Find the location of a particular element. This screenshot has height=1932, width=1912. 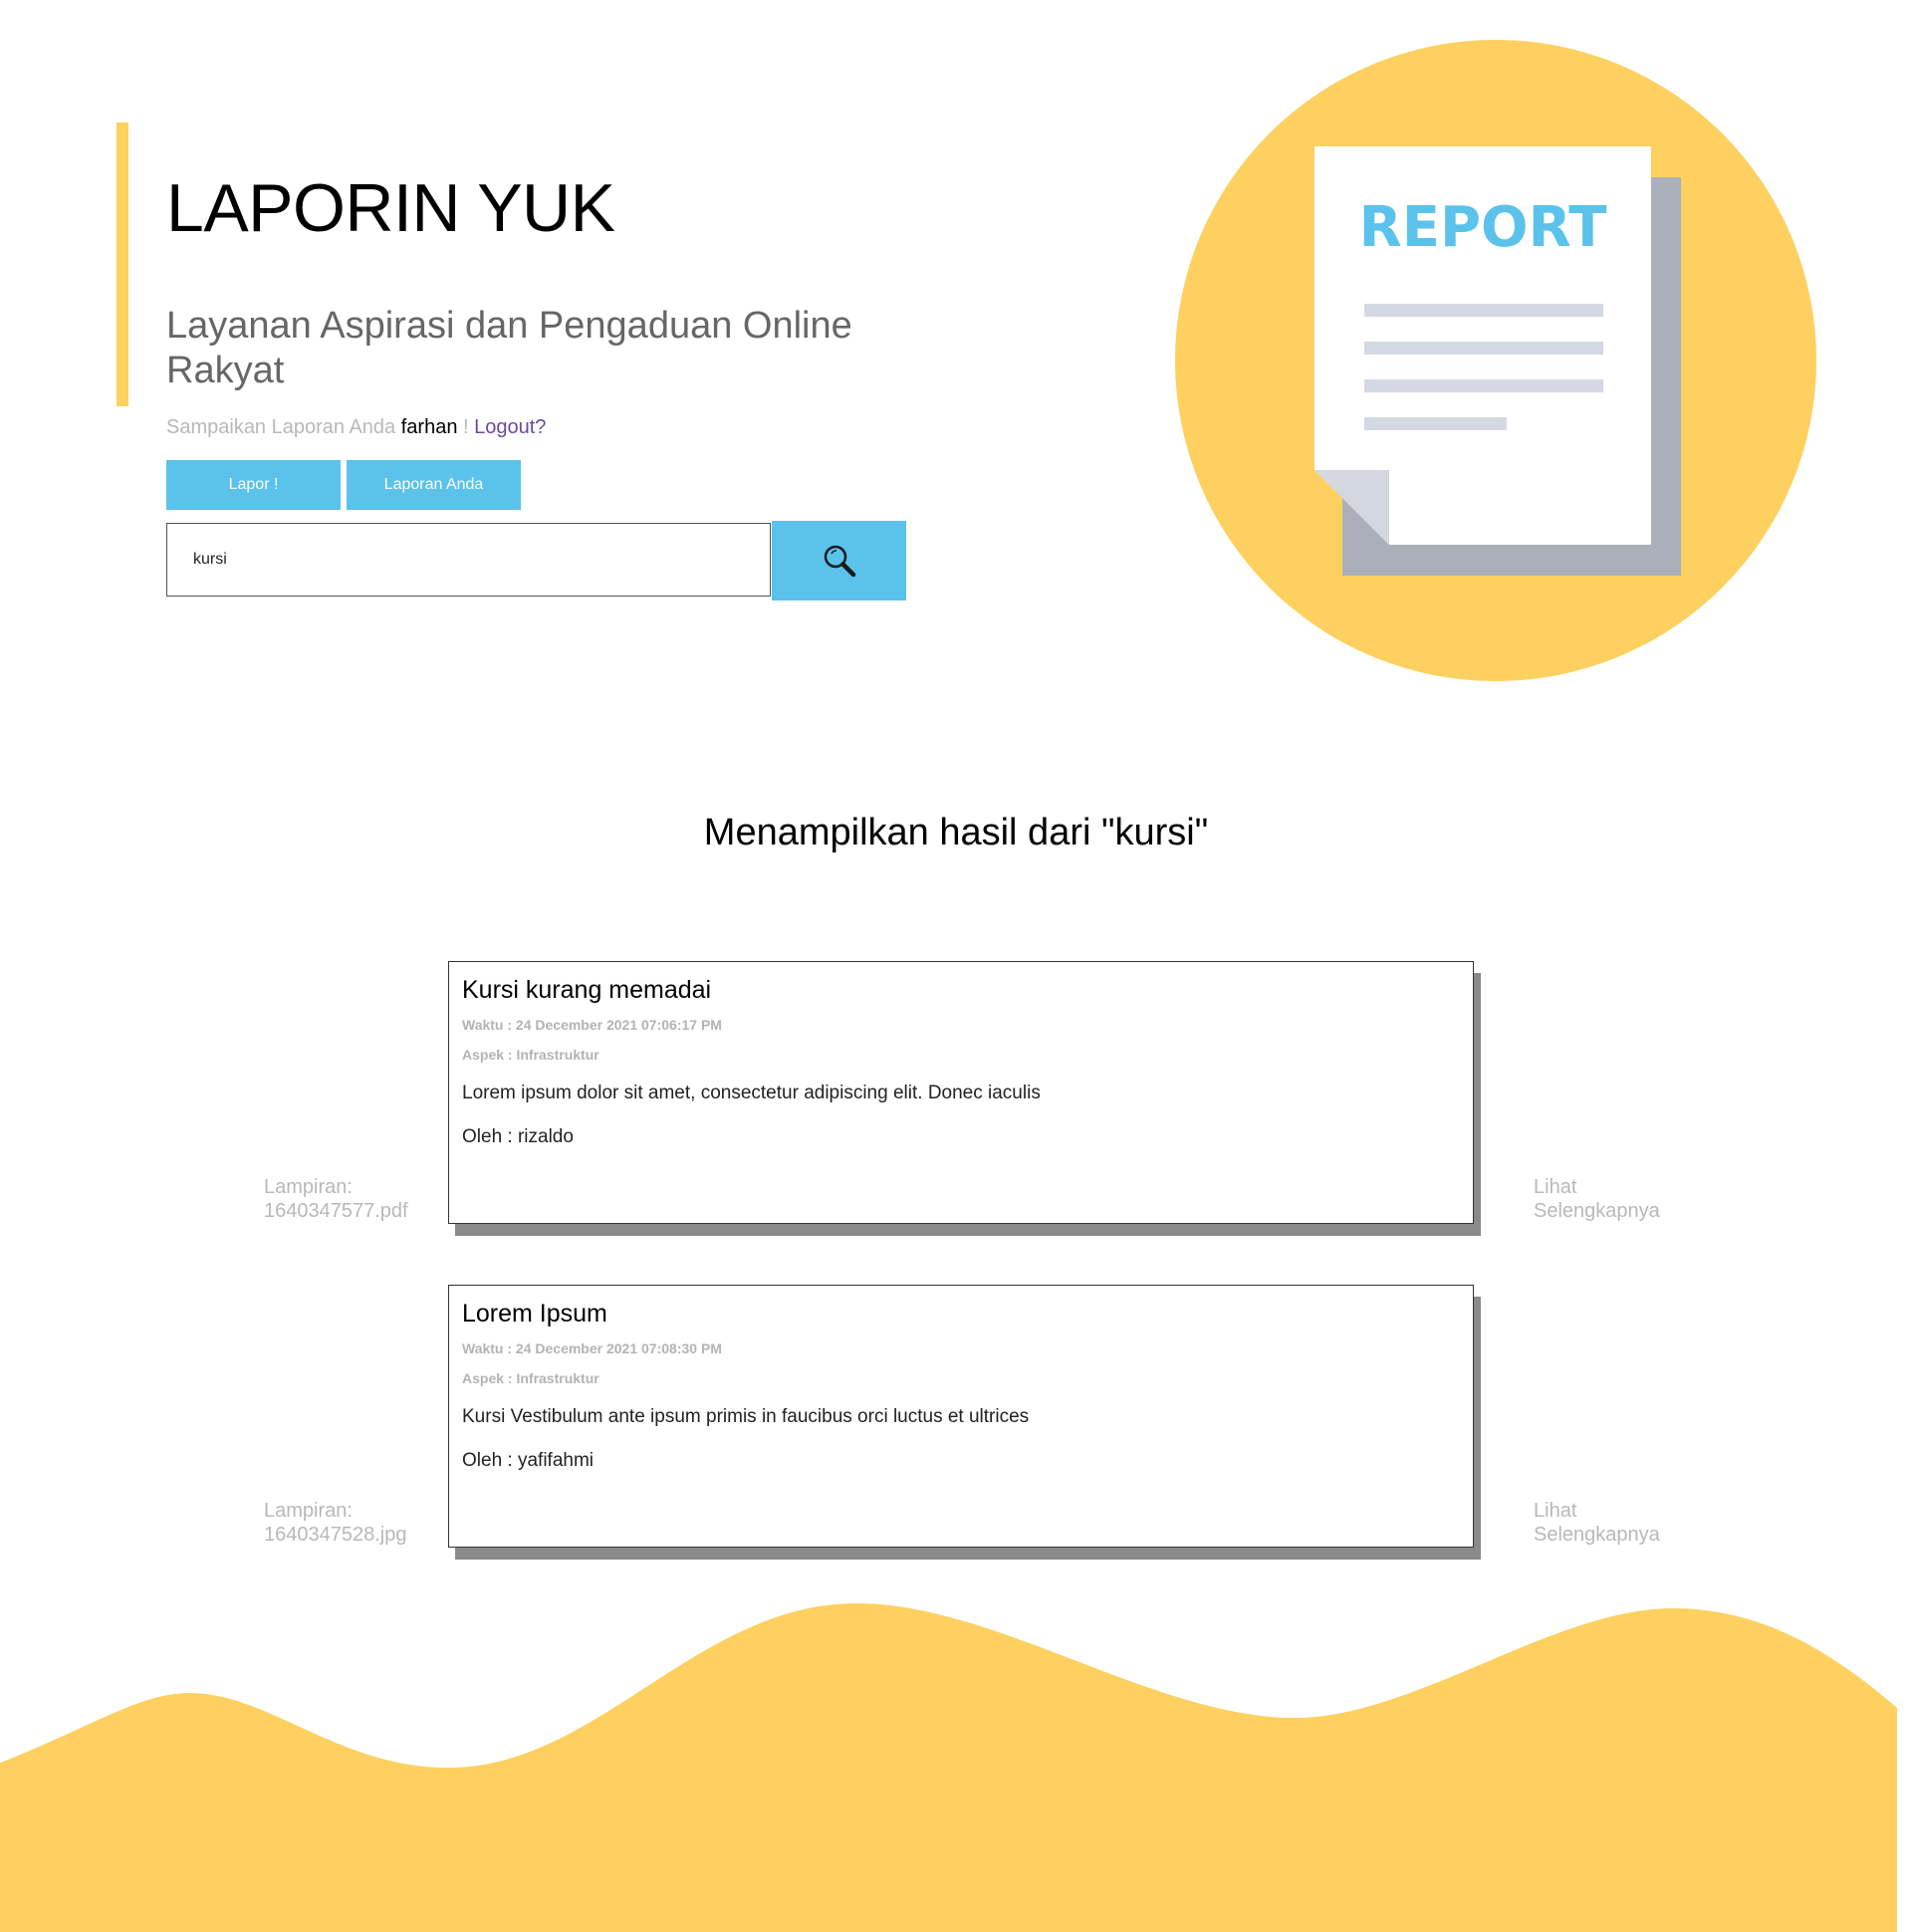

search-icon is located at coordinates (839, 562).